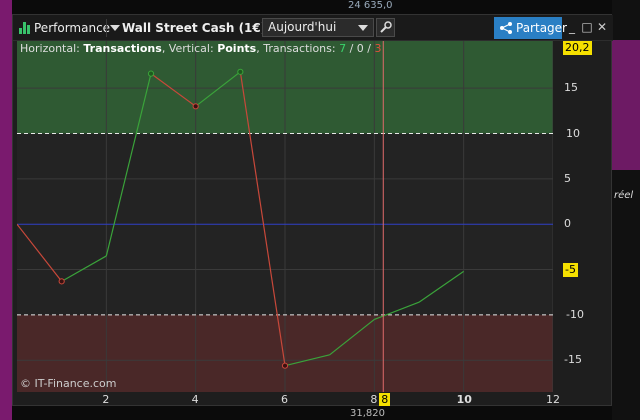 The width and height of the screenshot is (640, 420). I want to click on minimize-button: _, so click(572, 27).